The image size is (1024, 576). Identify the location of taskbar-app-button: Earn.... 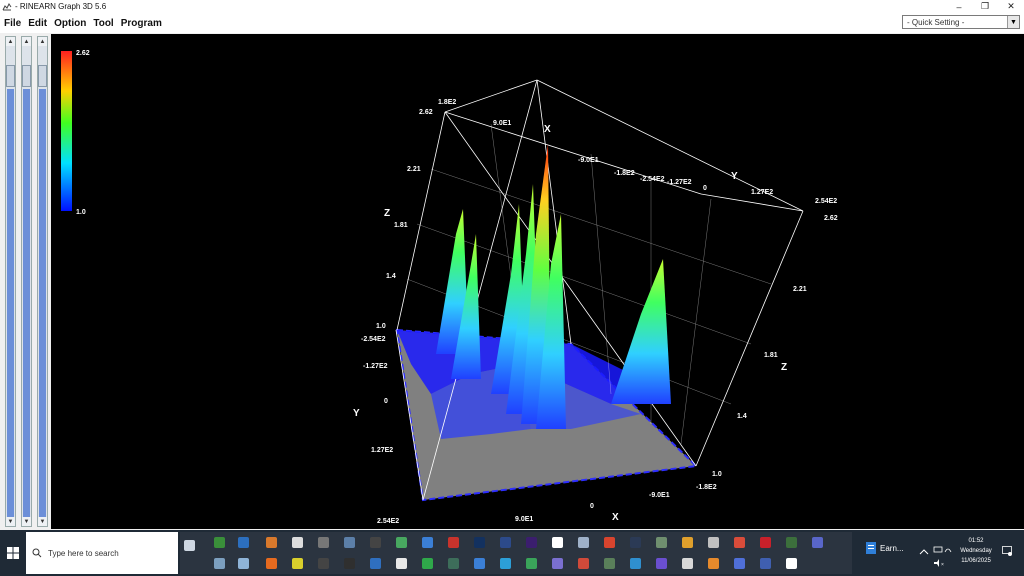
(885, 548).